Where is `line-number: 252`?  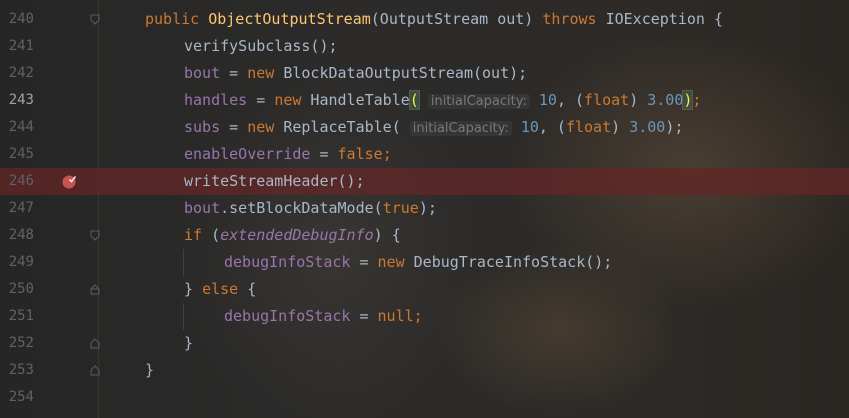 line-number: 252 is located at coordinates (17, 343).